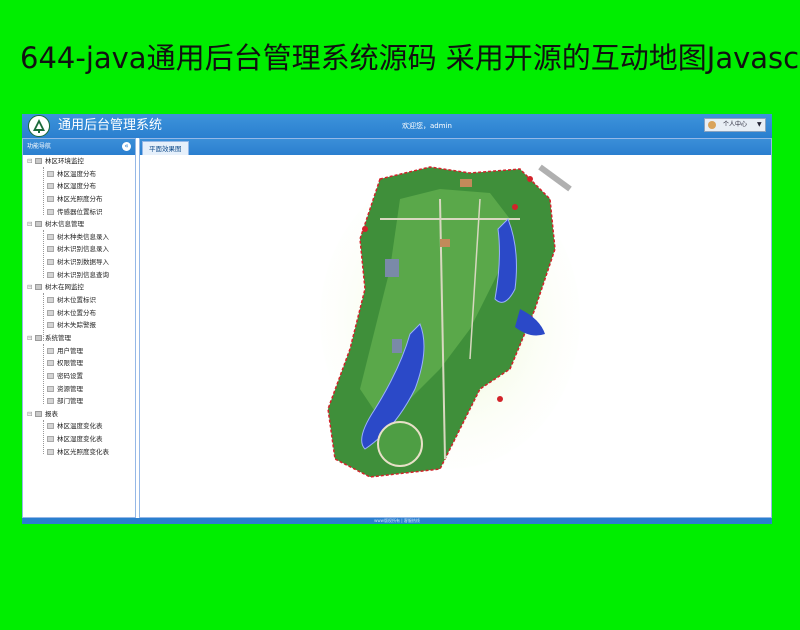 Image resolution: width=800 pixels, height=630 pixels. Describe the element at coordinates (79, 147) in the screenshot. I see `sidebar-header: 功能导航 «` at that location.